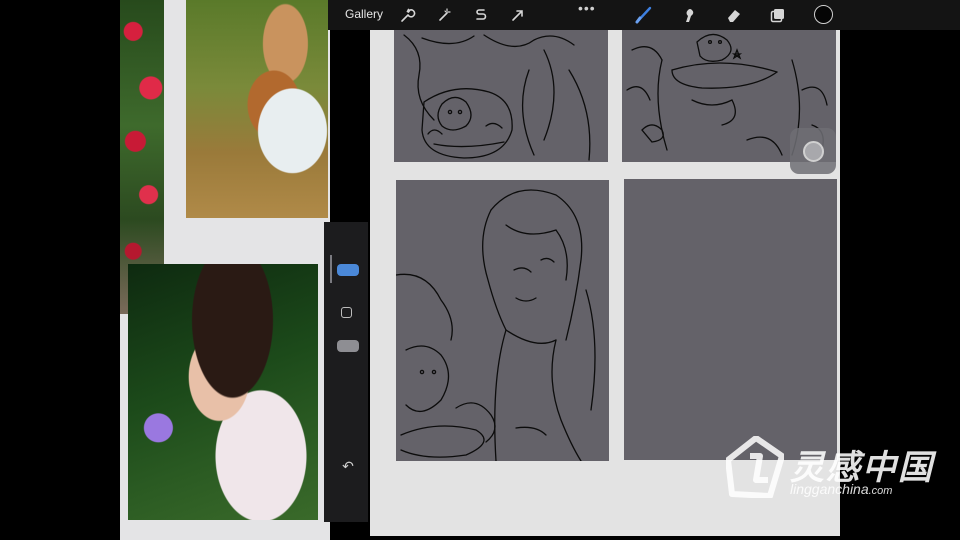 The image size is (960, 540). Describe the element at coordinates (813, 151) in the screenshot. I see `quickmenu-dot` at that location.